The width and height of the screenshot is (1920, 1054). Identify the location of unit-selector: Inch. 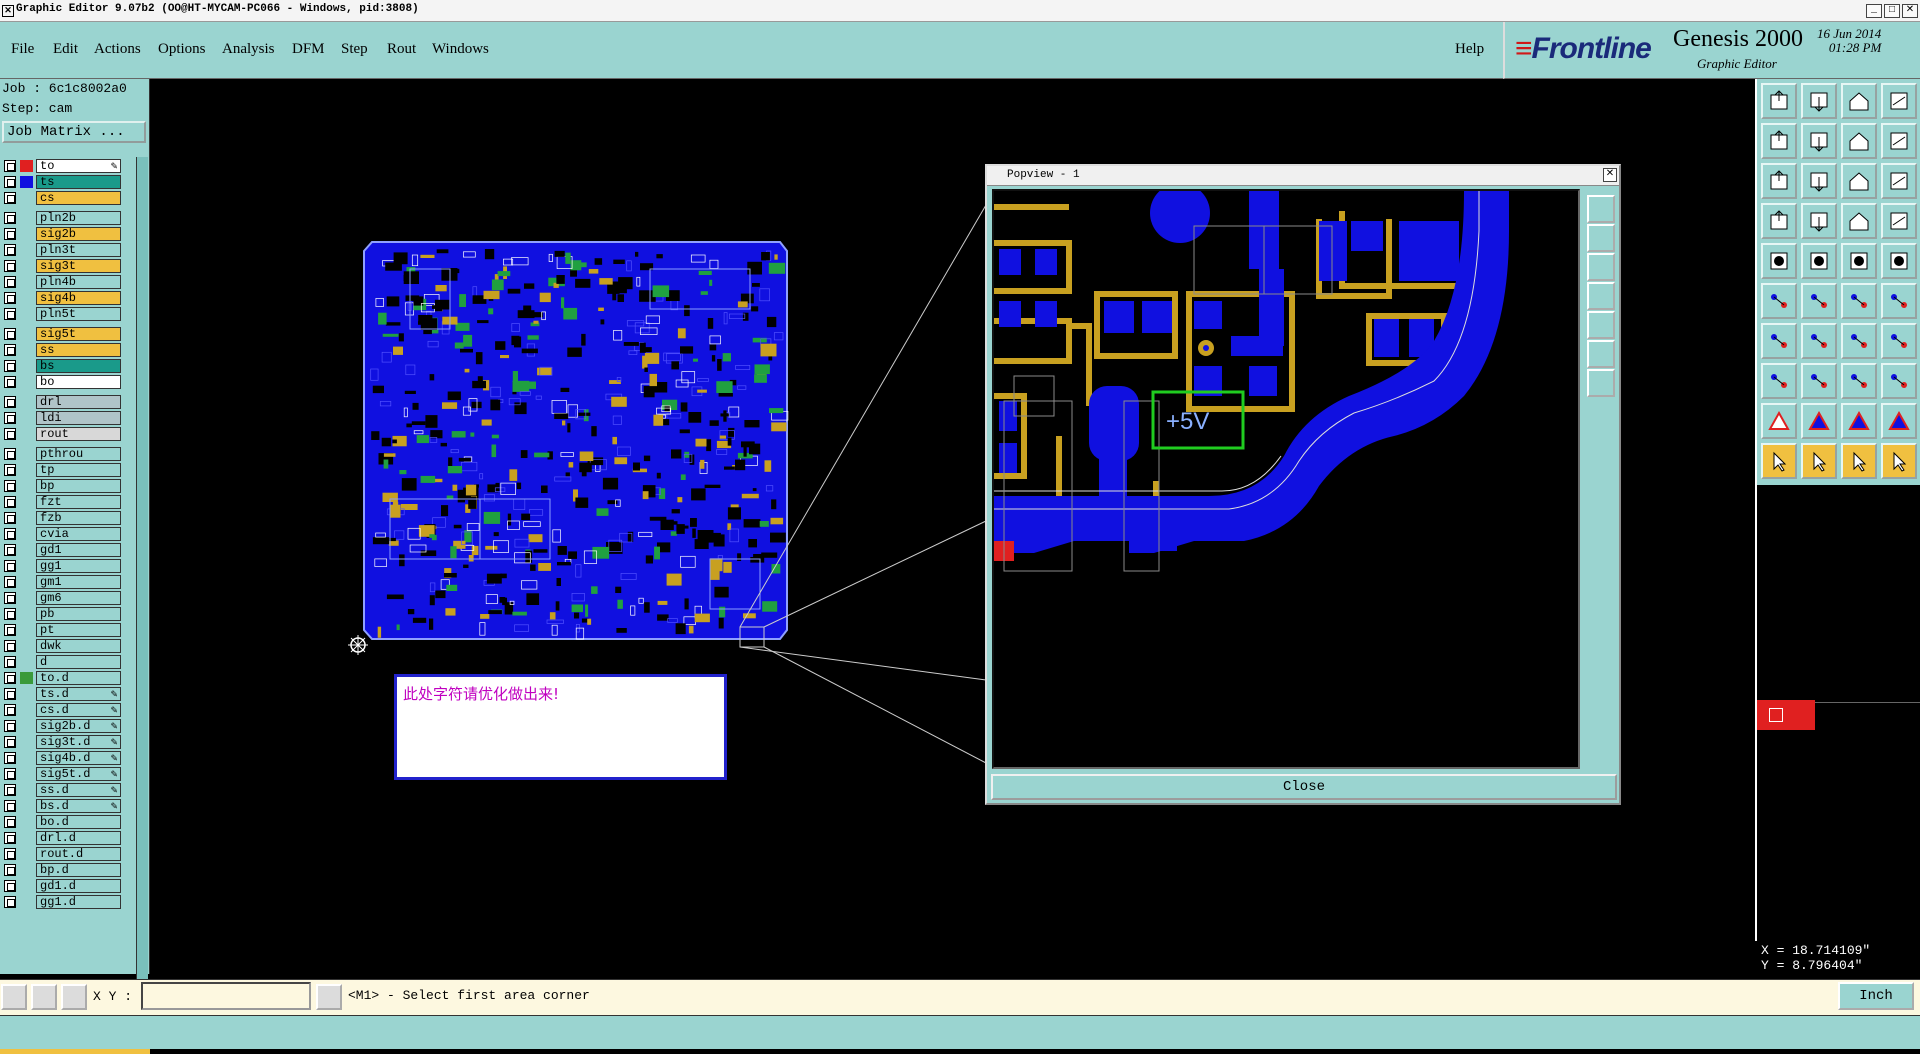
(1876, 996).